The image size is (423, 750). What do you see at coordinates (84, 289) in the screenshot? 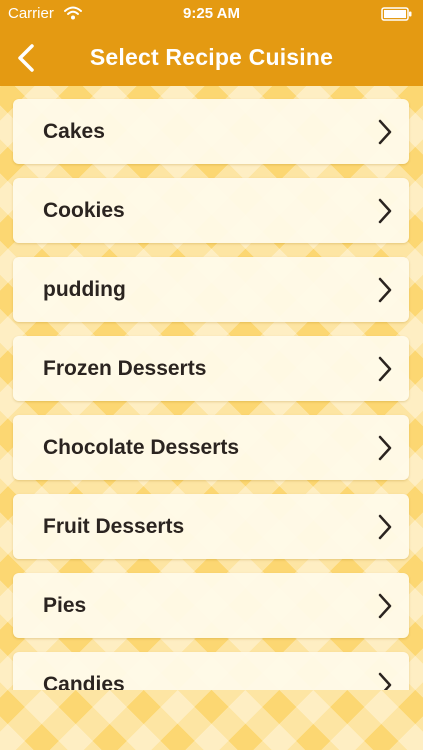
I see `list-item-label: pudding` at bounding box center [84, 289].